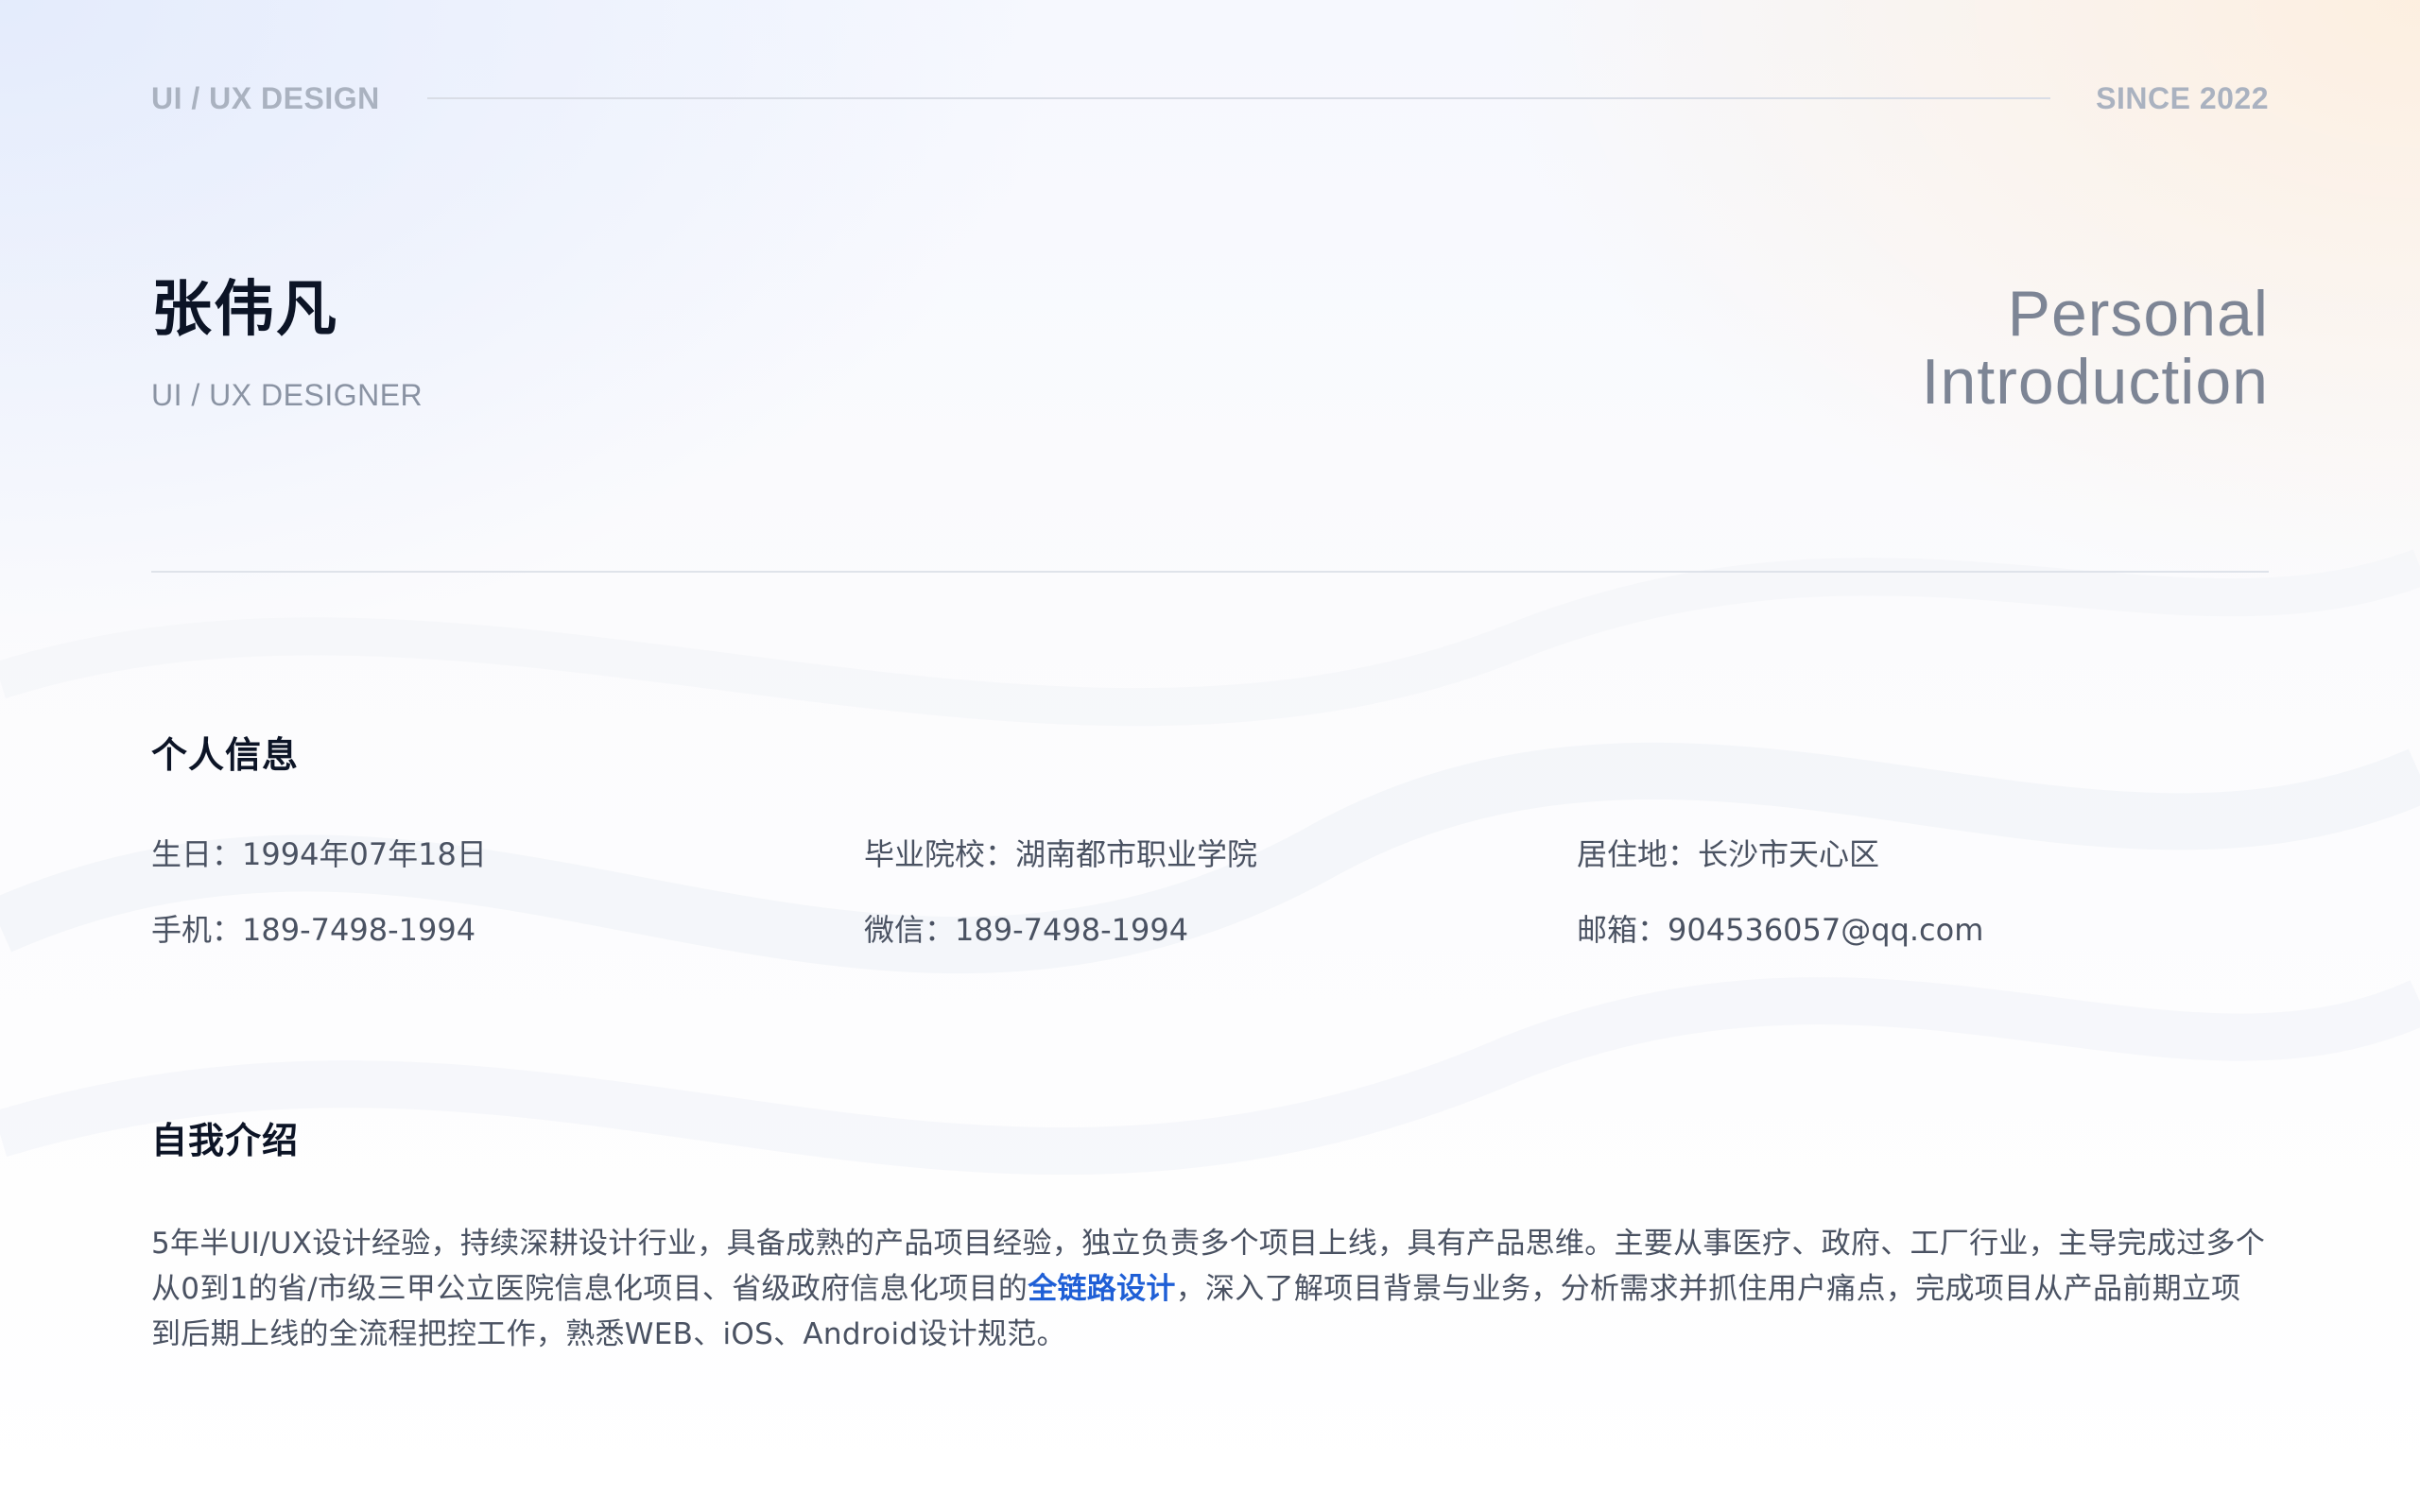 The image size is (2420, 1512). I want to click on info-value: 湖南都市职业学院, so click(1136, 854).